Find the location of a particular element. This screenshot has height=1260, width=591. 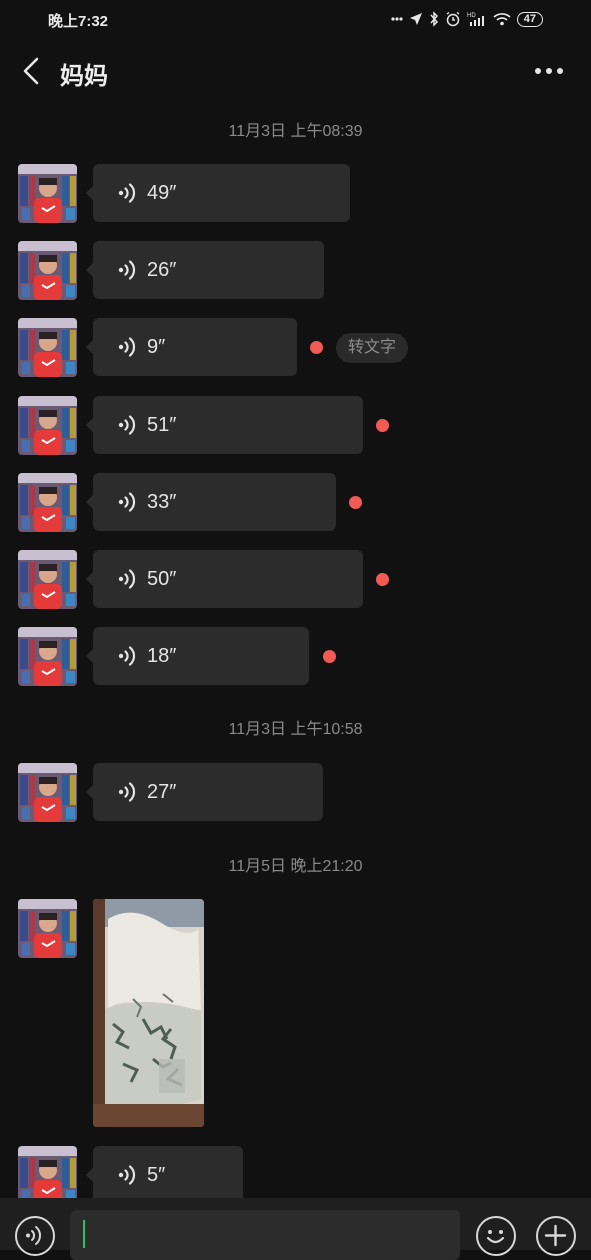

voice-duration: 9″ is located at coordinates (156, 347).